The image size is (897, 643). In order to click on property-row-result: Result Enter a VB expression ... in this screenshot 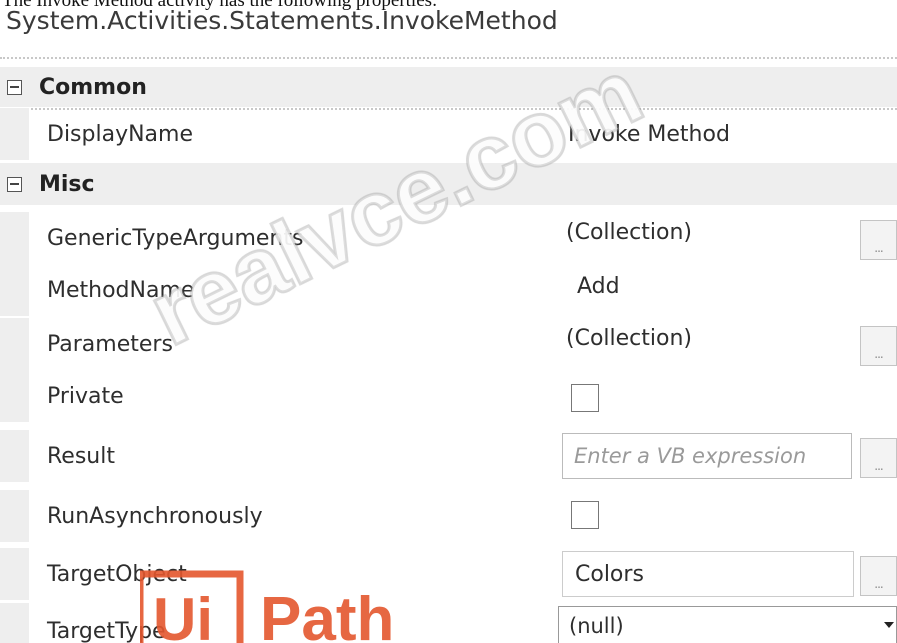, I will do `click(448, 456)`.